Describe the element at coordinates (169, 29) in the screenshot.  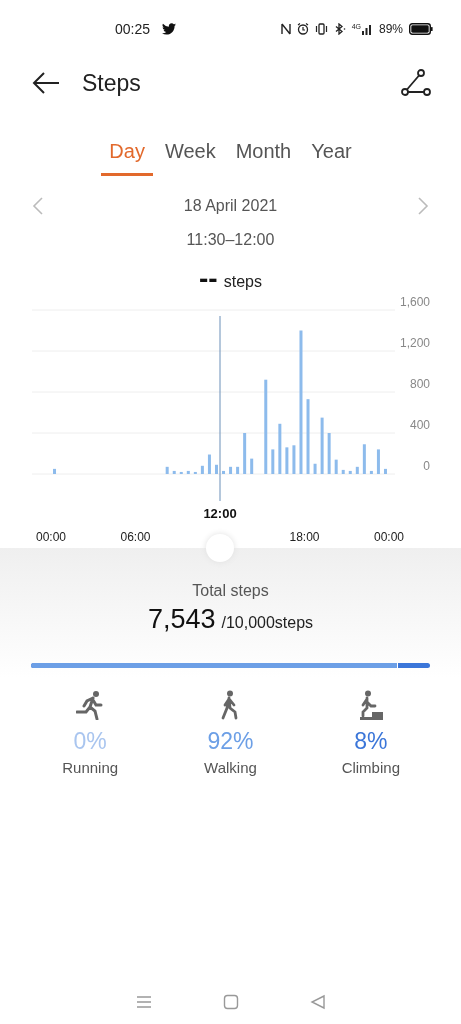
I see `bird-icon` at that location.